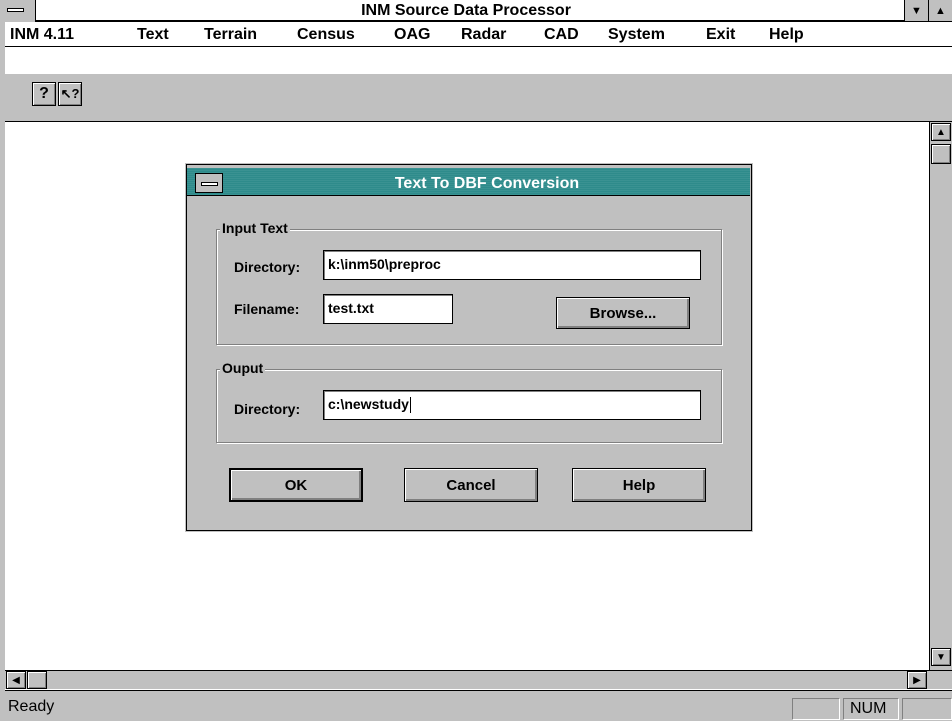 The width and height of the screenshot is (952, 721). I want to click on status-text: Ready, so click(31, 706).